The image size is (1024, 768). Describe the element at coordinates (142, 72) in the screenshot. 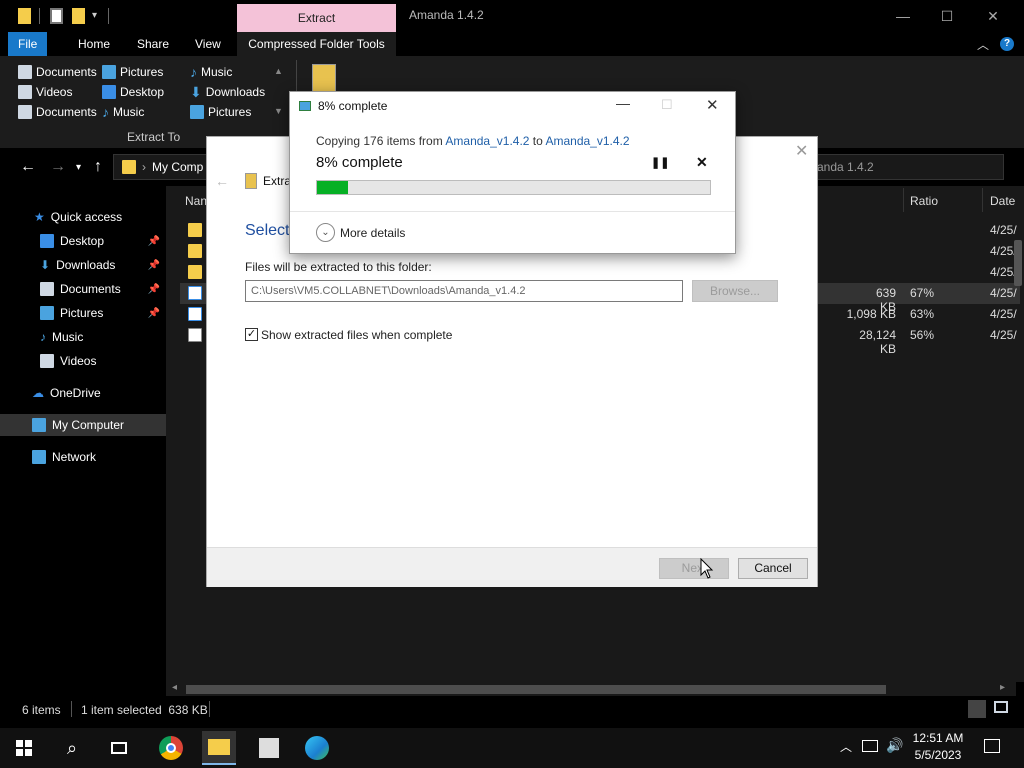

I see `dest-label: Pictures` at that location.